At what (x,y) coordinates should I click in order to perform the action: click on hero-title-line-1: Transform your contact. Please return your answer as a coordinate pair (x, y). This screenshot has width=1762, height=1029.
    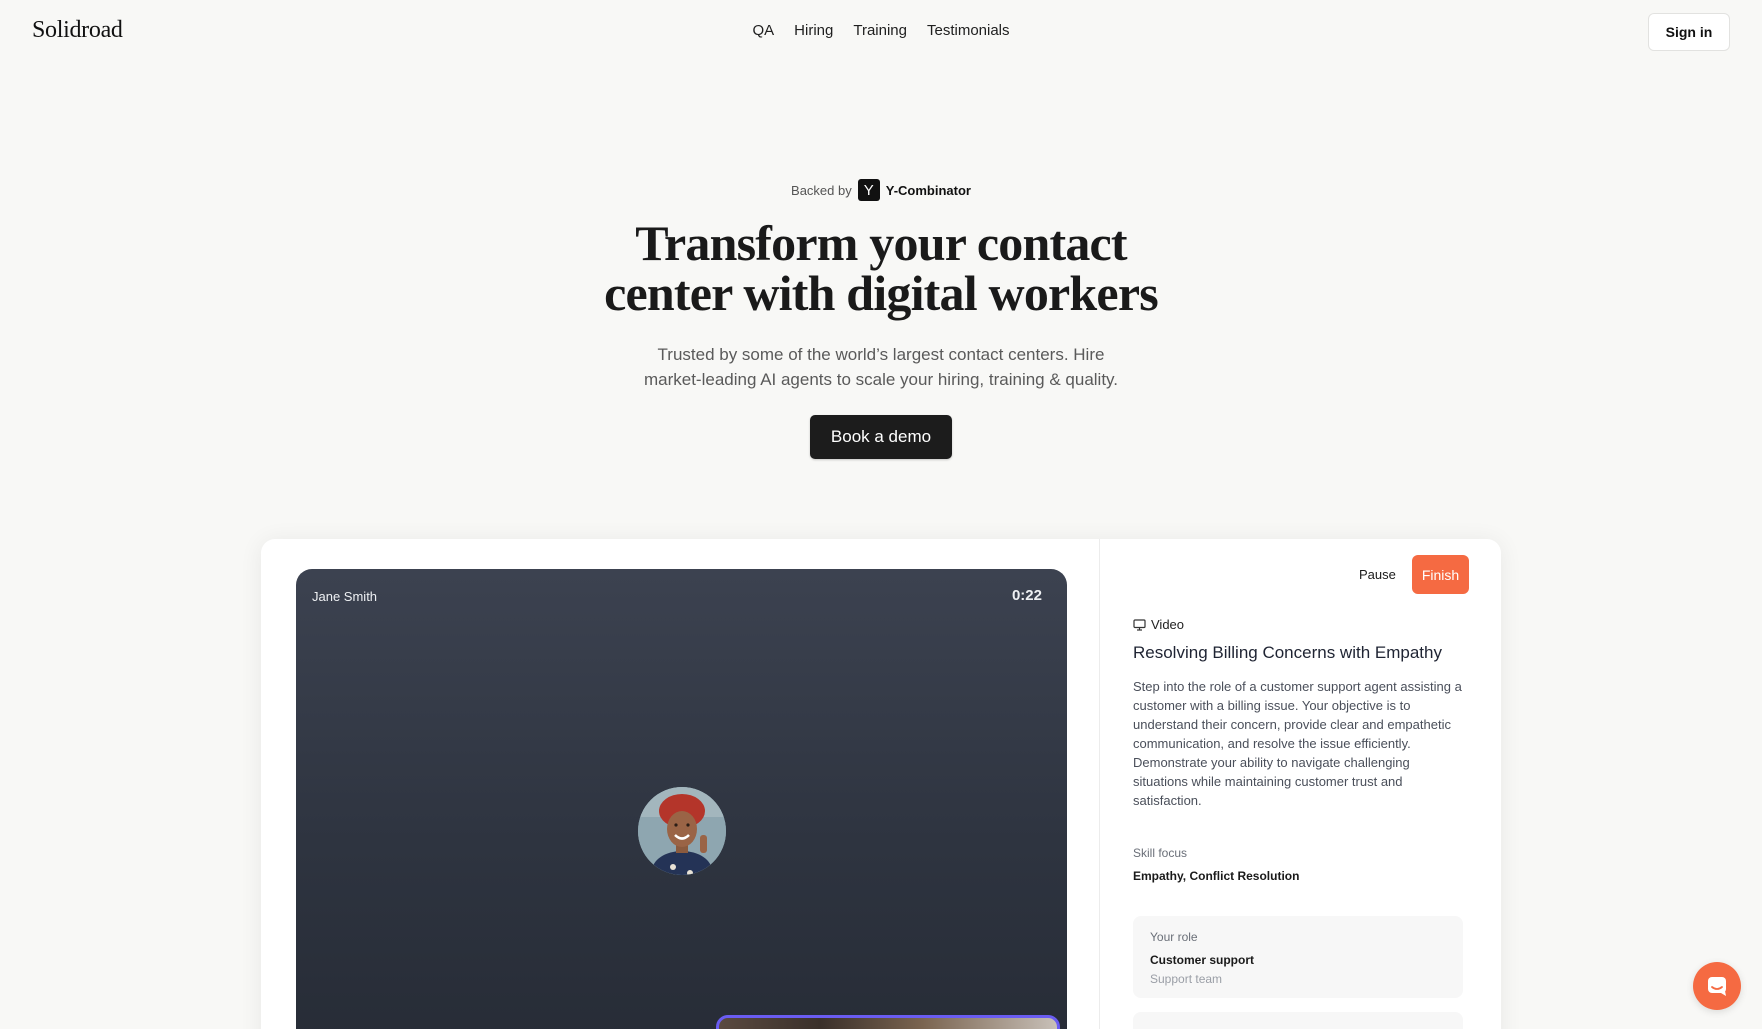
    Looking at the image, I should click on (881, 243).